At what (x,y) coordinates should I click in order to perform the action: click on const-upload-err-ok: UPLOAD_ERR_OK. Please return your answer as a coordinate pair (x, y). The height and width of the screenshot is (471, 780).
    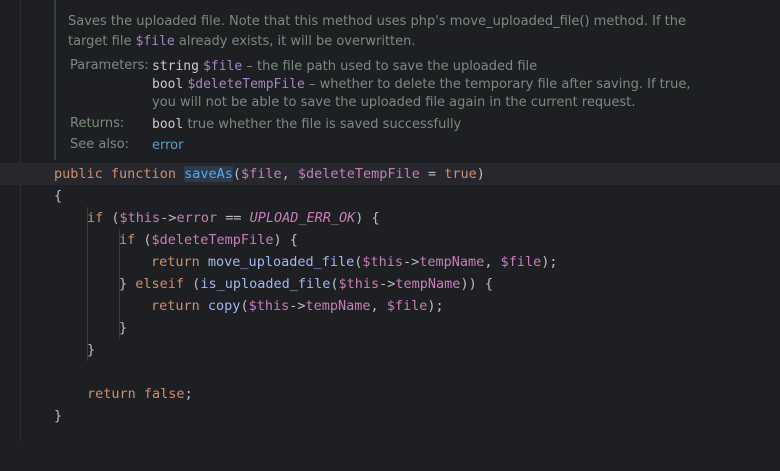
    Looking at the image, I should click on (302, 218).